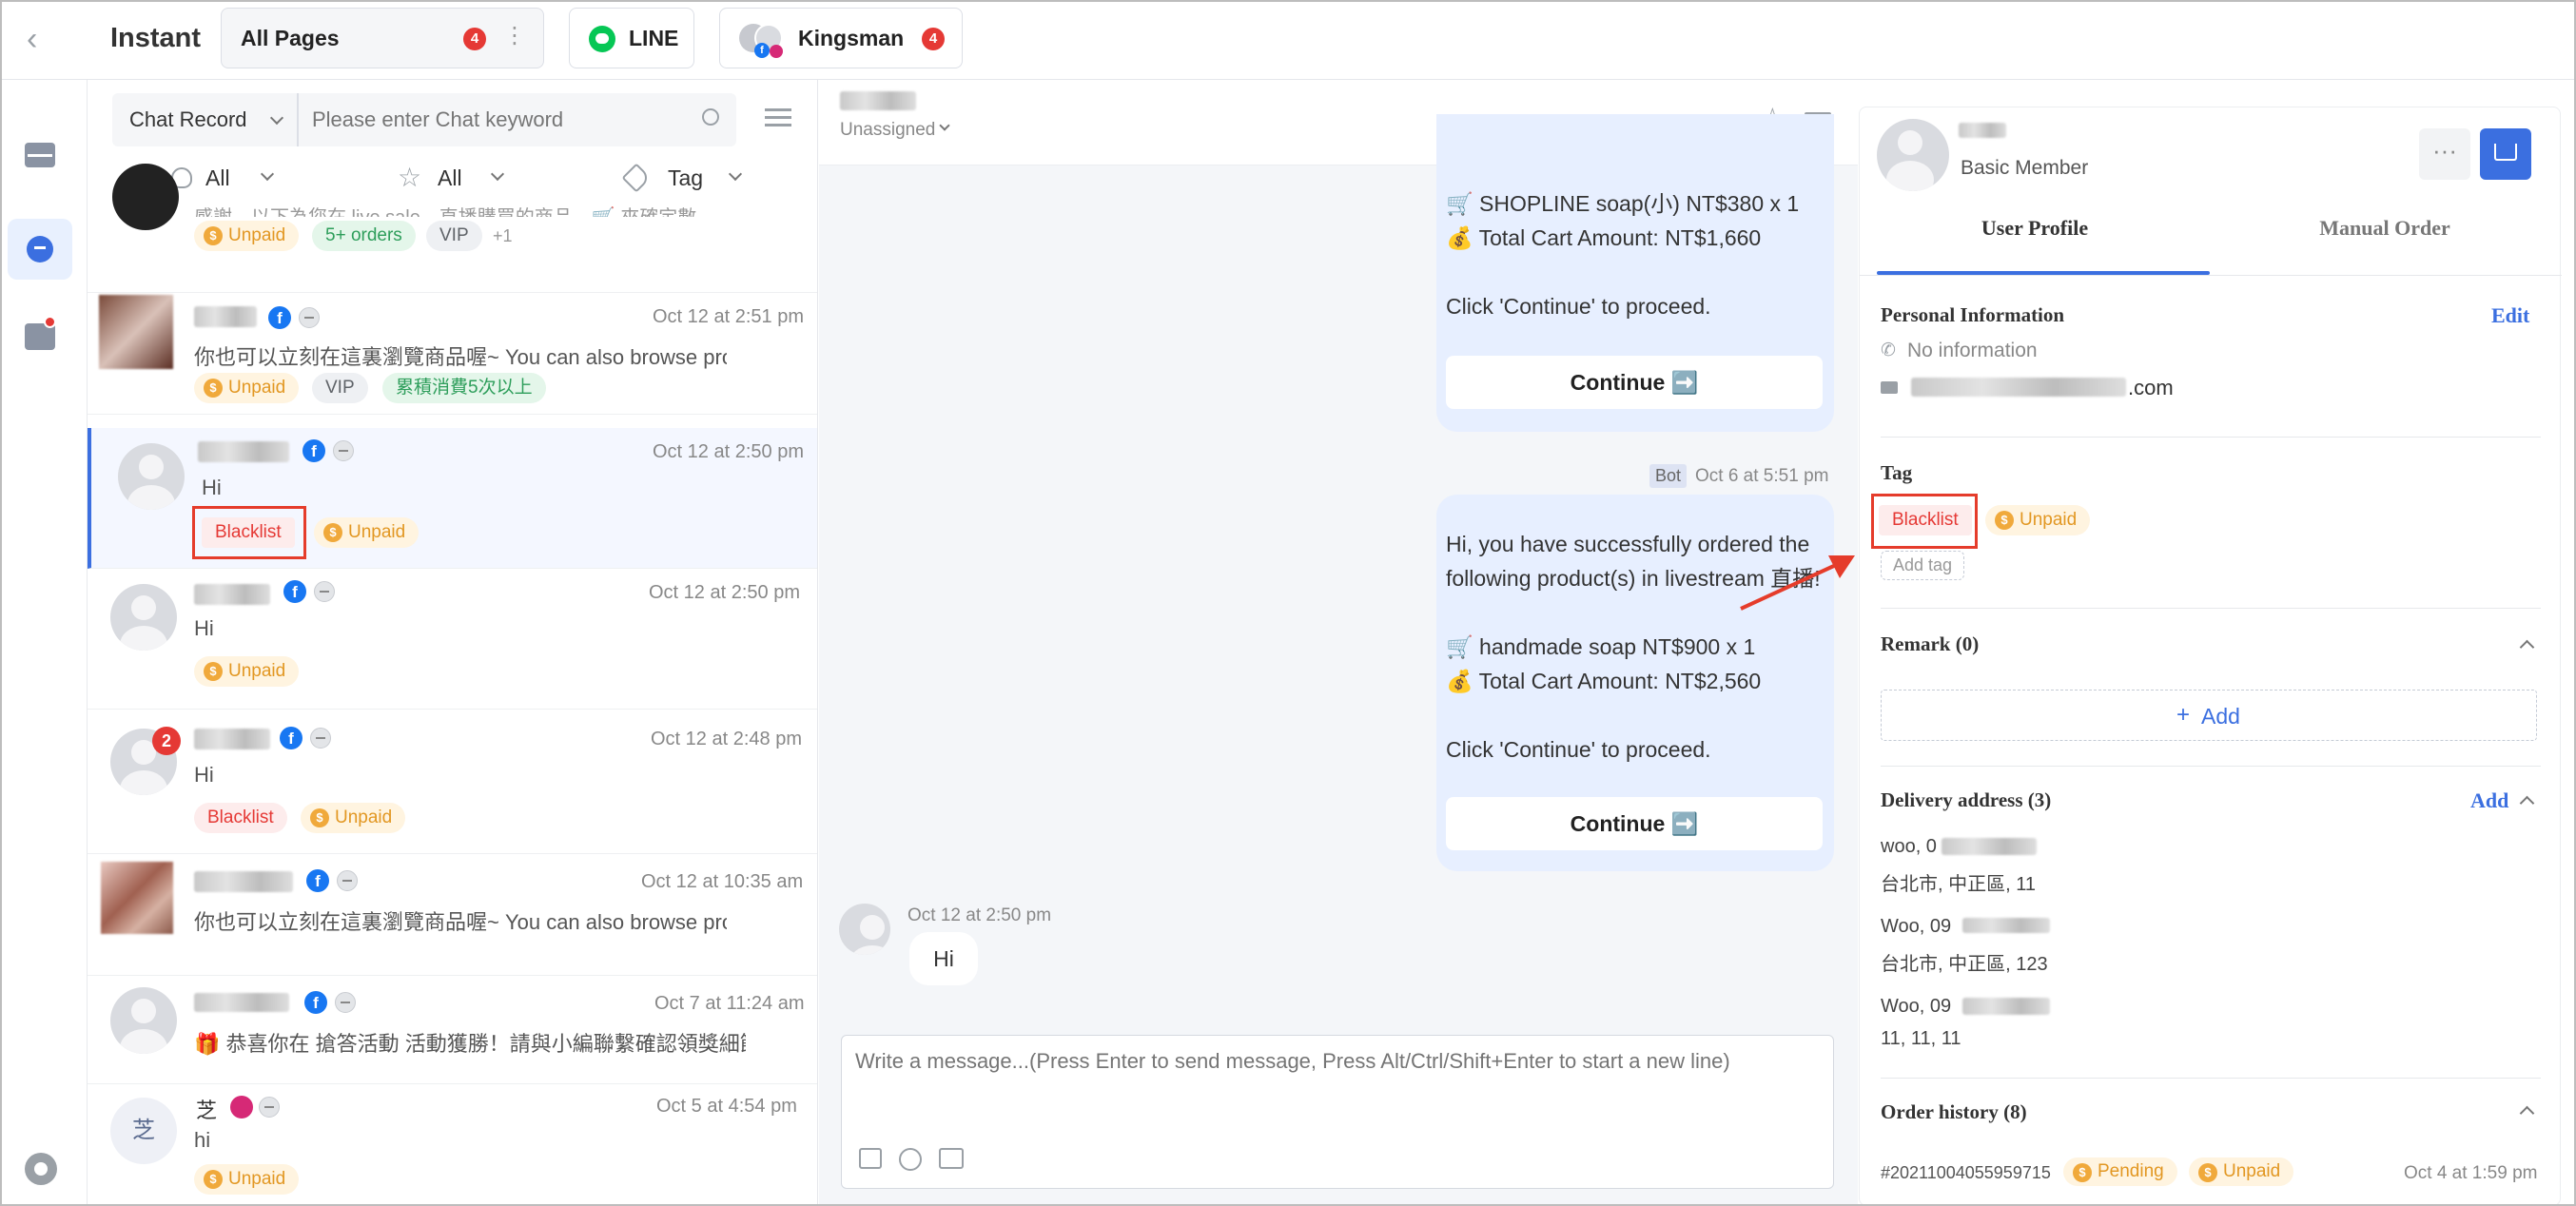  What do you see at coordinates (631, 38) in the screenshot?
I see `line-channel-tab: LINE` at bounding box center [631, 38].